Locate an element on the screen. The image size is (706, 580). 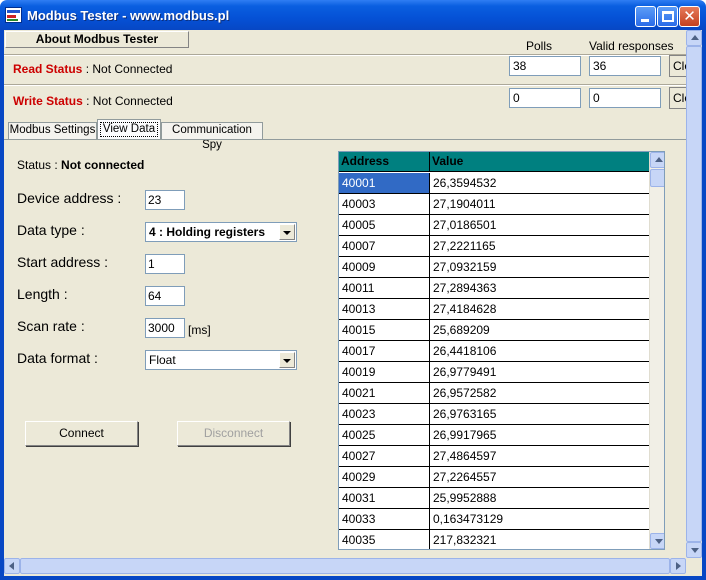
window-vertical-thumb is located at coordinates (694, 294).